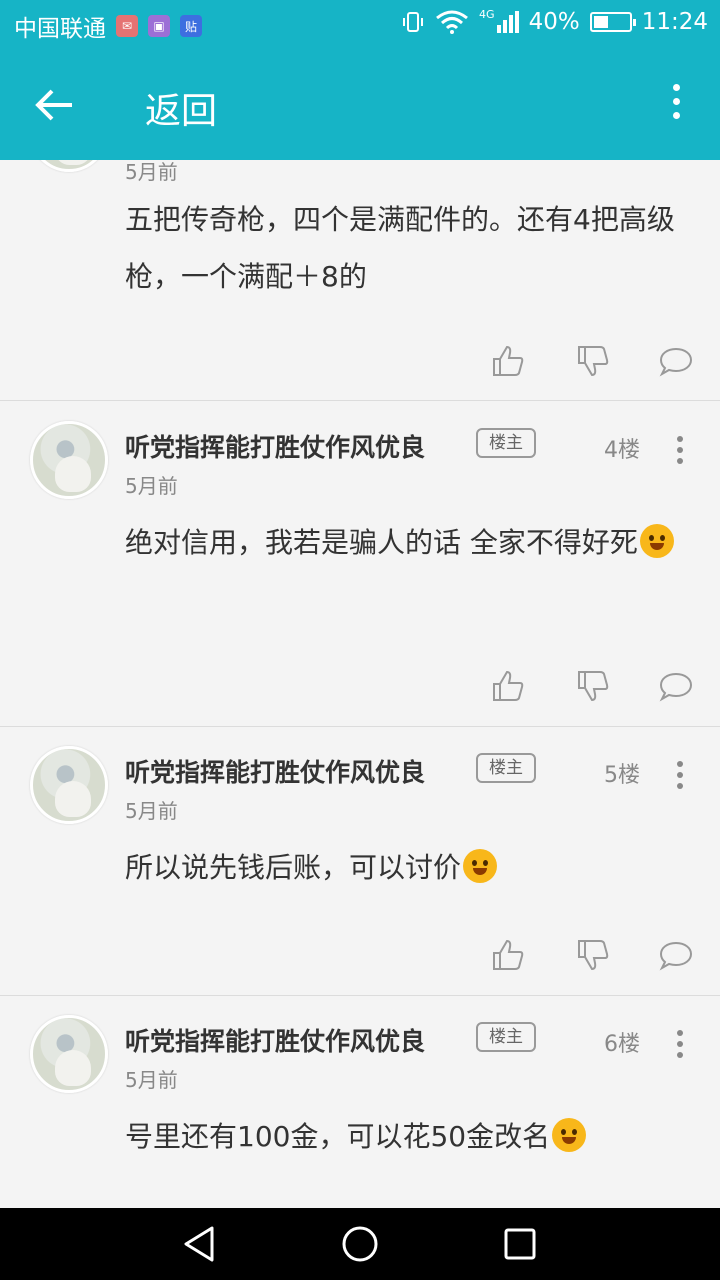 The image size is (720, 1280). Describe the element at coordinates (487, 14) in the screenshot. I see `network-type: 4G` at that location.